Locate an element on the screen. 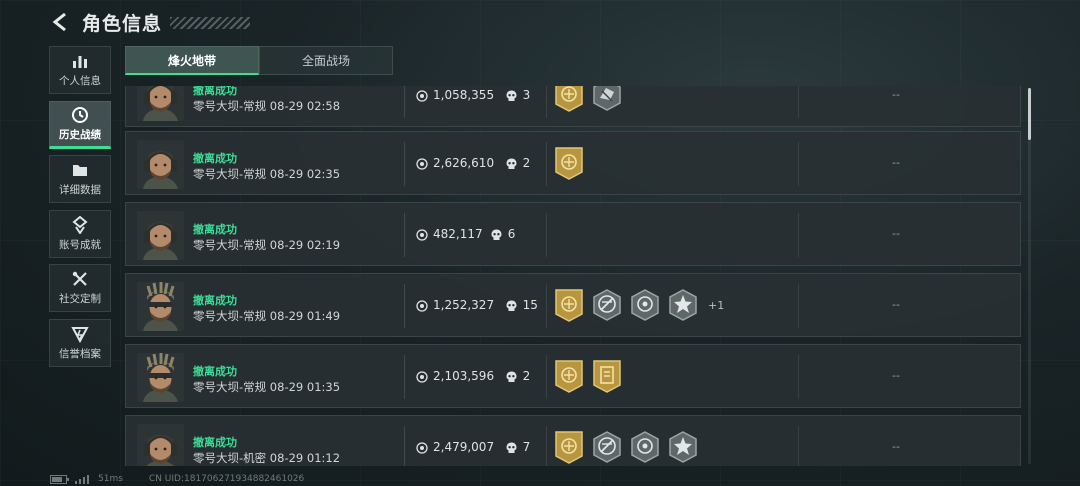  sidebar: 个人信息历史战绩详细数据账号成就社交定制信誉档案 is located at coordinates (80, 210).